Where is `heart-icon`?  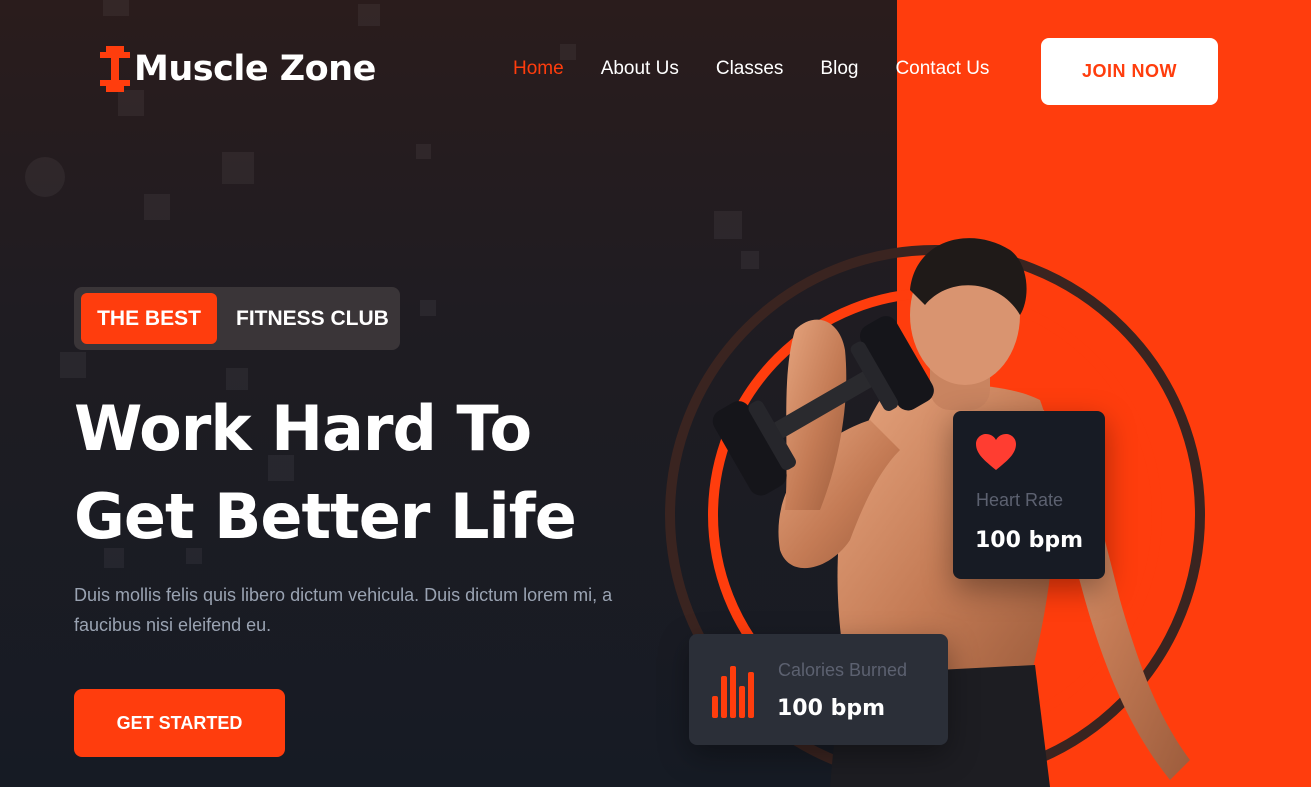
heart-icon is located at coordinates (996, 452).